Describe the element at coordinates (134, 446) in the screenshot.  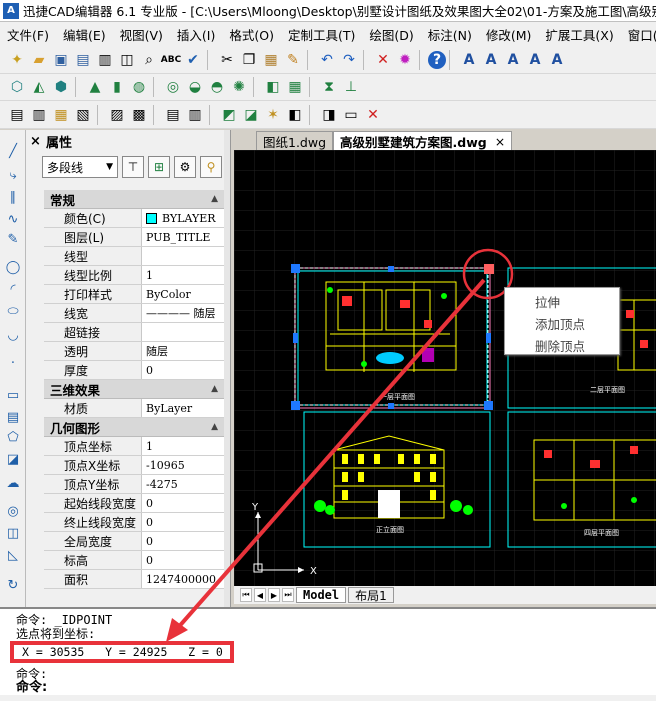
I see `property-row: 顶点坐标 1` at that location.